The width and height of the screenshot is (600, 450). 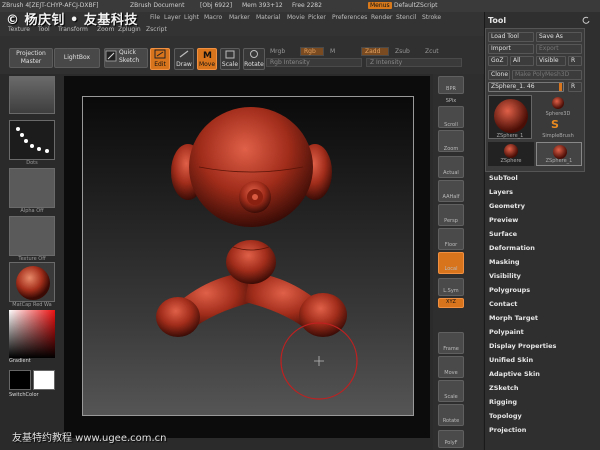 What do you see at coordinates (503, 402) in the screenshot?
I see `section-rigging: Rigging` at bounding box center [503, 402].